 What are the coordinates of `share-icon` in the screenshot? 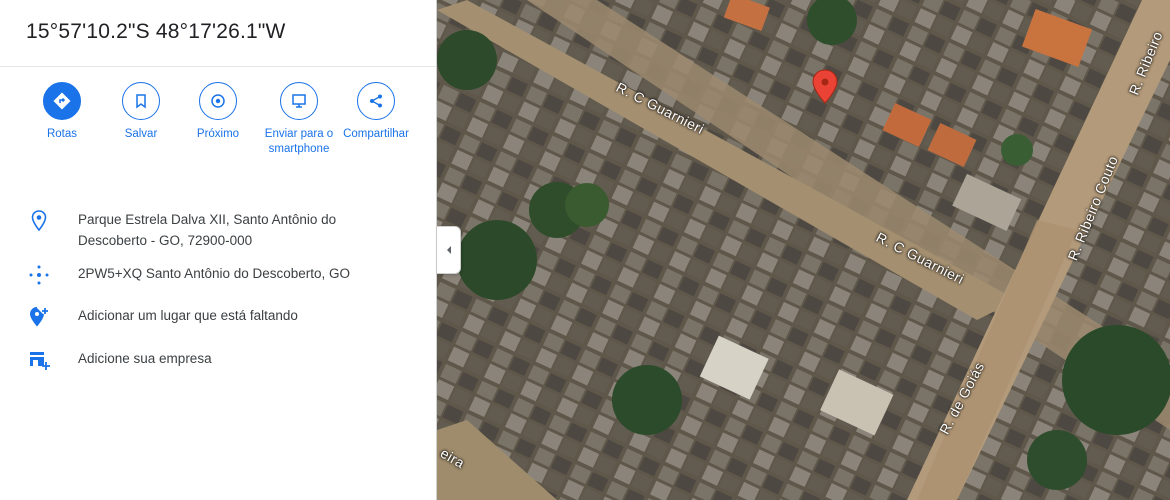 It's located at (376, 101).